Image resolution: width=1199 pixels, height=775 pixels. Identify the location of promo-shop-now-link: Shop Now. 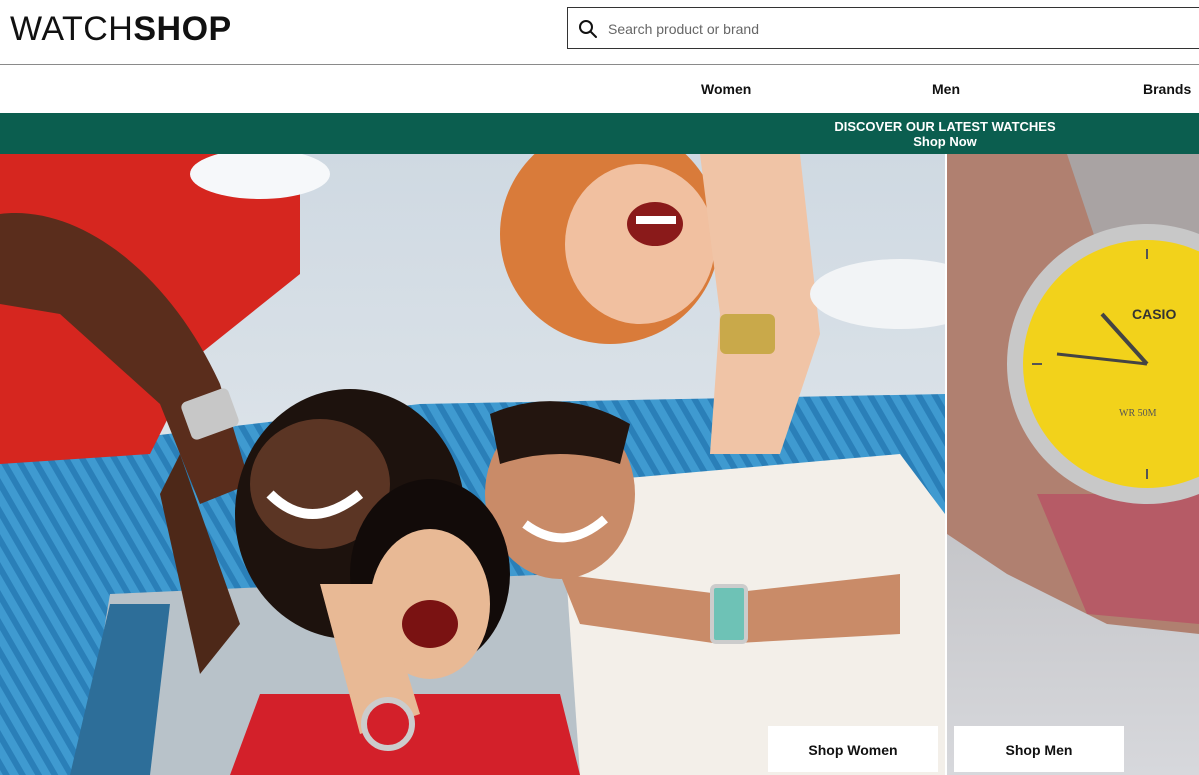
(945, 141).